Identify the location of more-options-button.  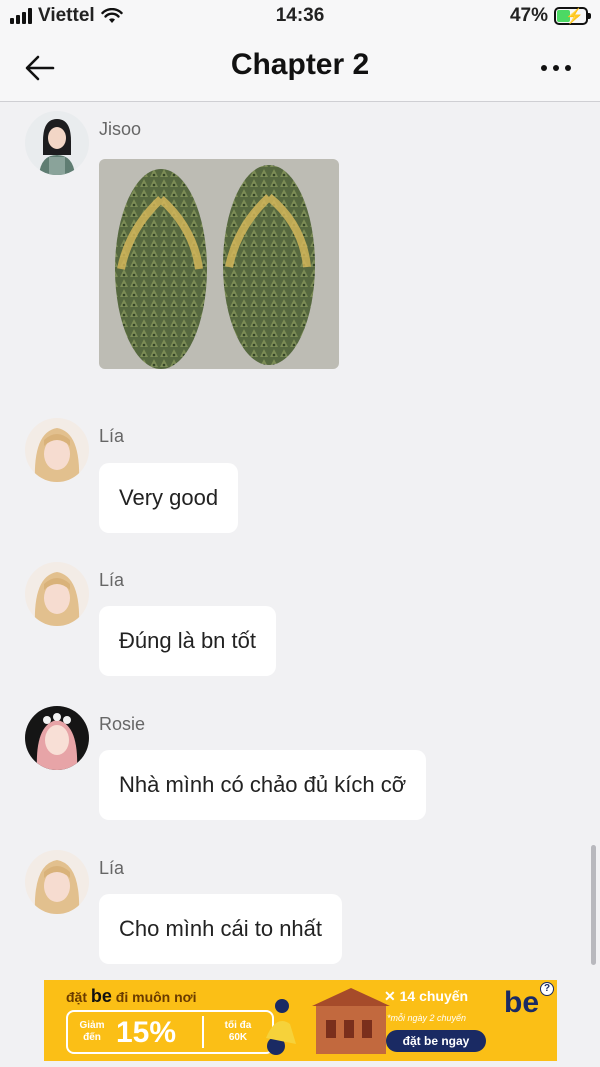
(556, 68).